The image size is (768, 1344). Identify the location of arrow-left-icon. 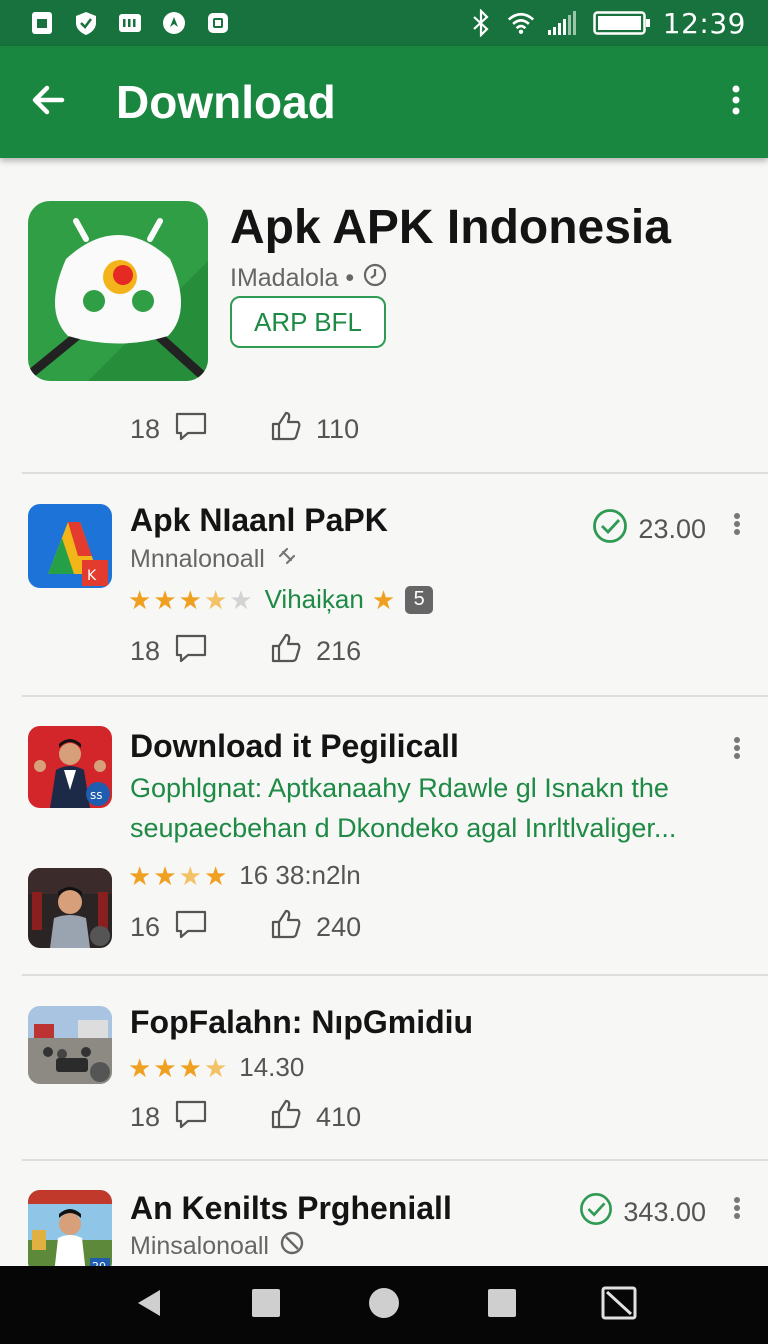
(48, 102).